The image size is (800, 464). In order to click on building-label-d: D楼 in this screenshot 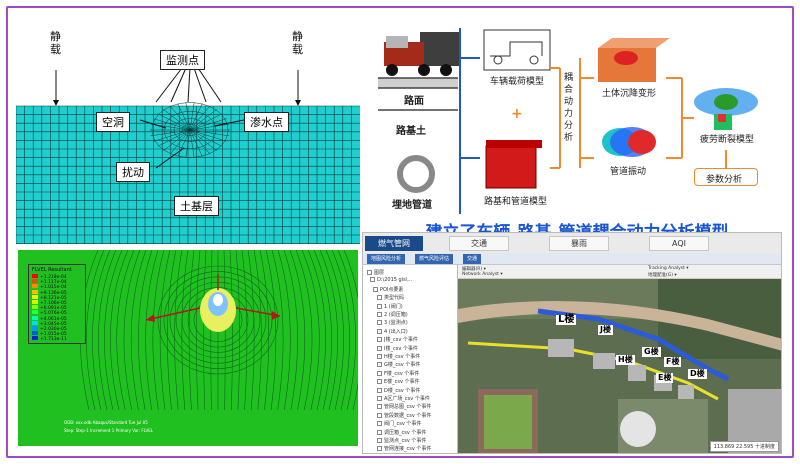, I will do `click(697, 374)`.